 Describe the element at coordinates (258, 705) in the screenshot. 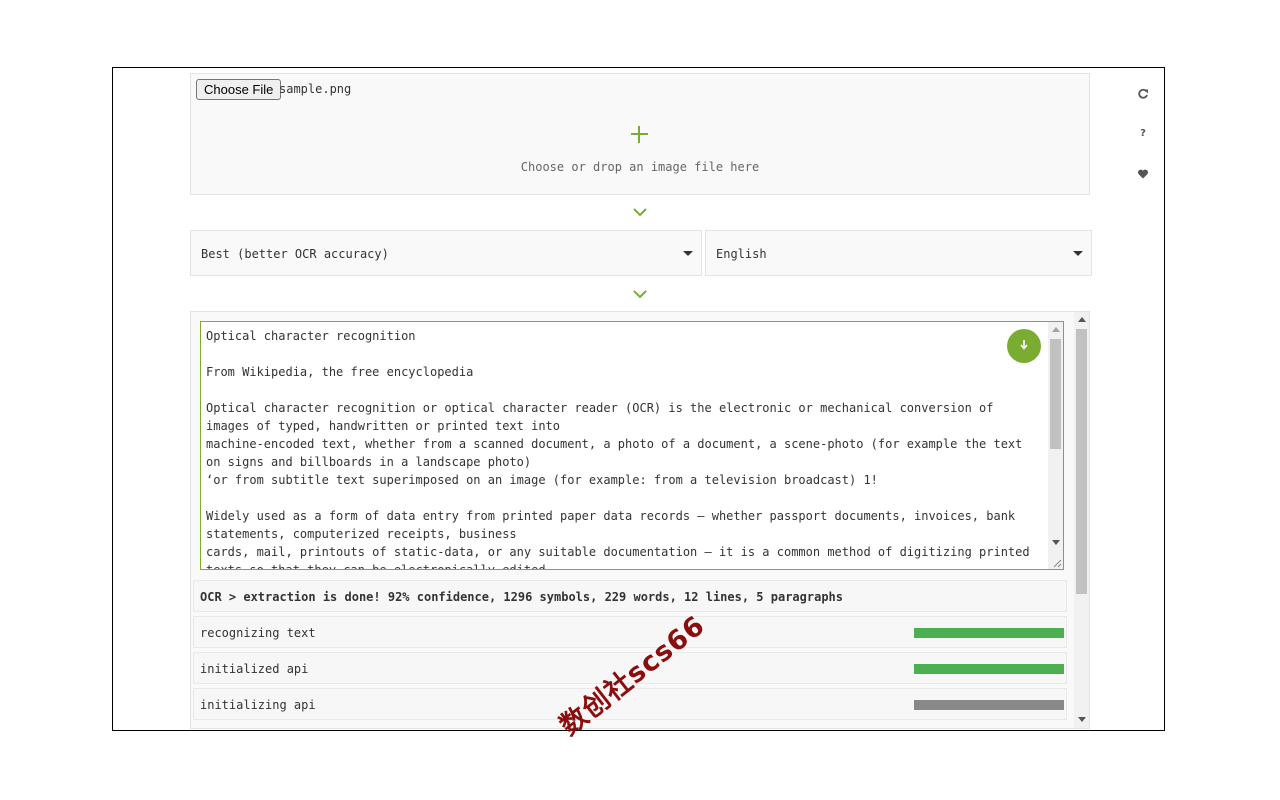

I see `status-label: initializing api` at that location.